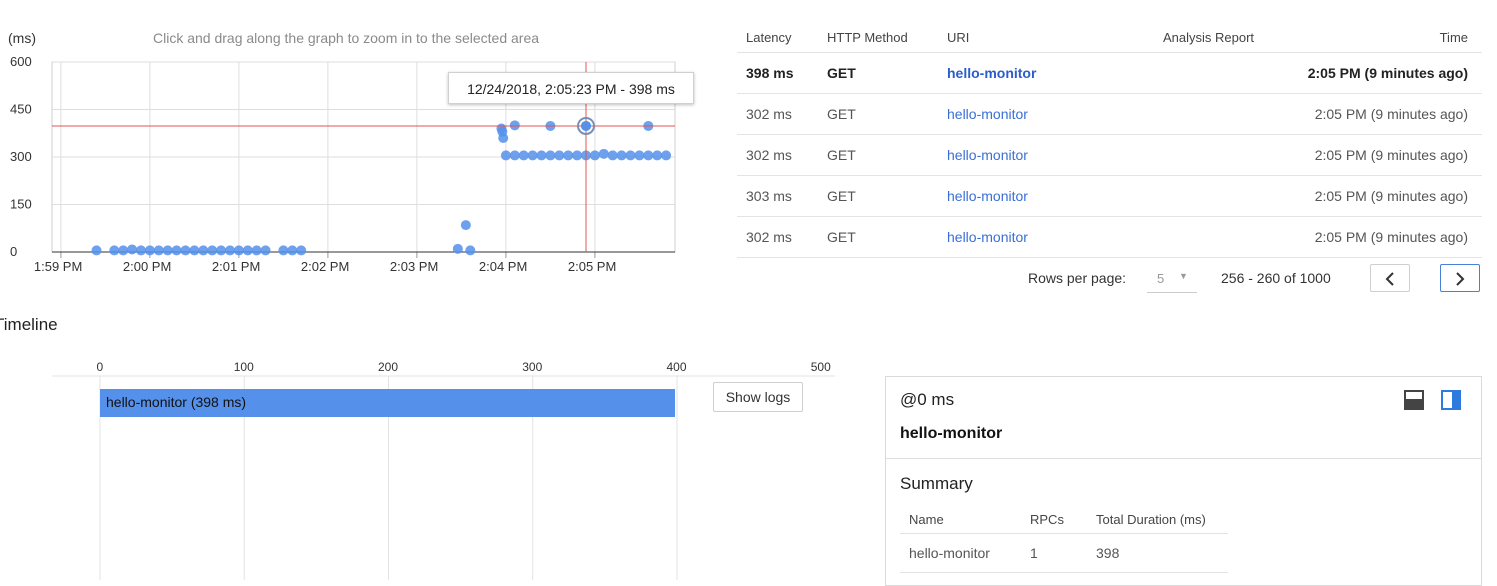  What do you see at coordinates (1390, 278) in the screenshot?
I see `previous-page-button` at bounding box center [1390, 278].